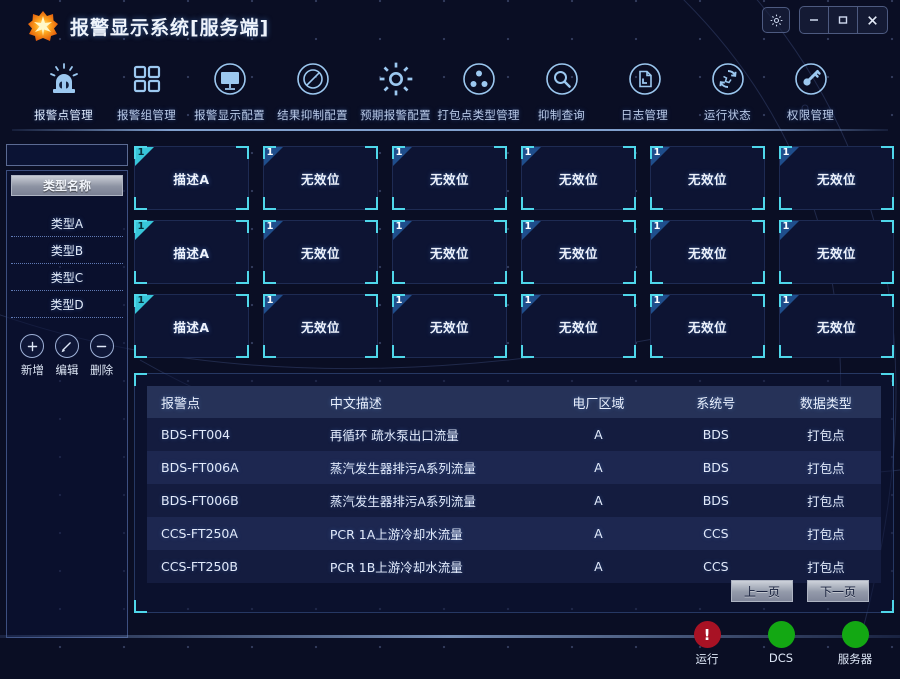 This screenshot has width=900, height=679. Describe the element at coordinates (644, 115) in the screenshot. I see `toolbar-item-label: 日志管理` at that location.